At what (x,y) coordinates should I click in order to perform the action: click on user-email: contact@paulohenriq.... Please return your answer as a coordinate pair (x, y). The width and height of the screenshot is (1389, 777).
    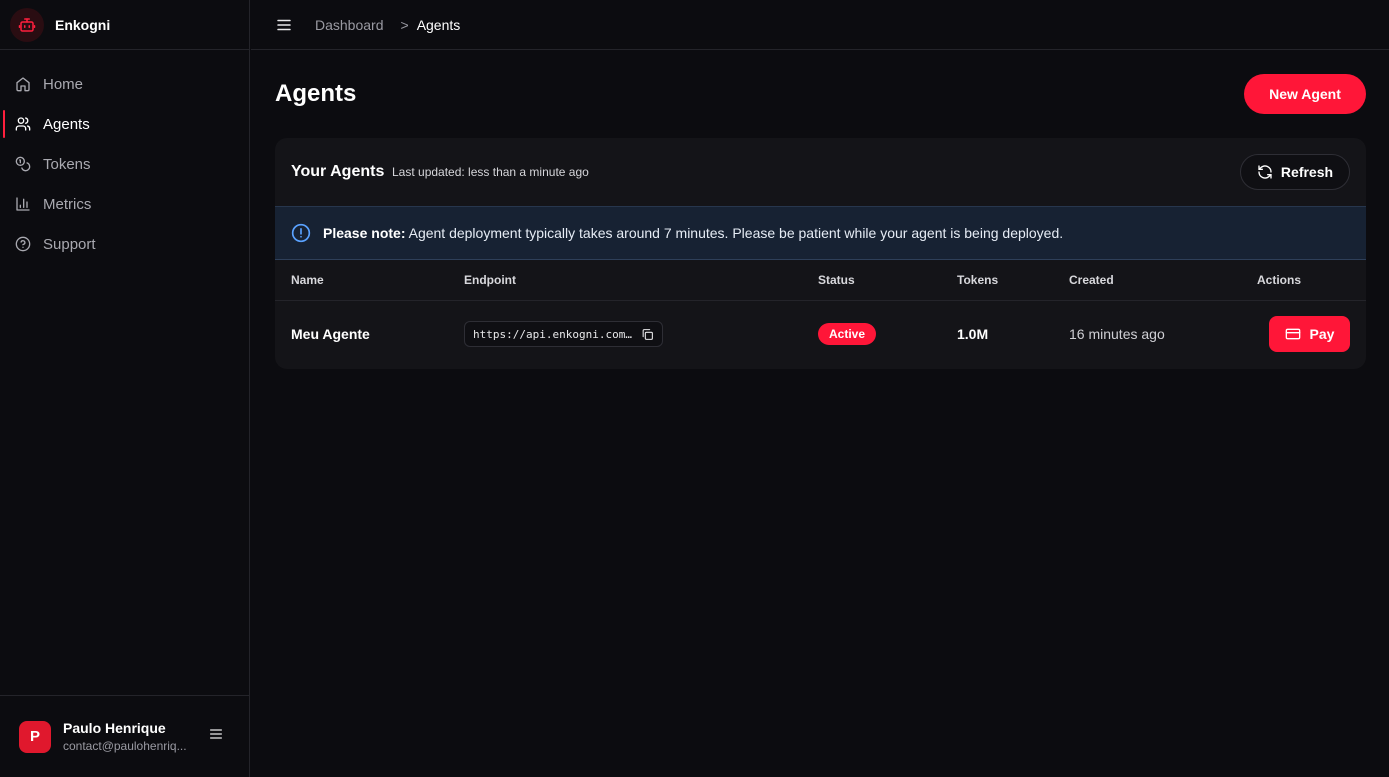
    Looking at the image, I should click on (125, 746).